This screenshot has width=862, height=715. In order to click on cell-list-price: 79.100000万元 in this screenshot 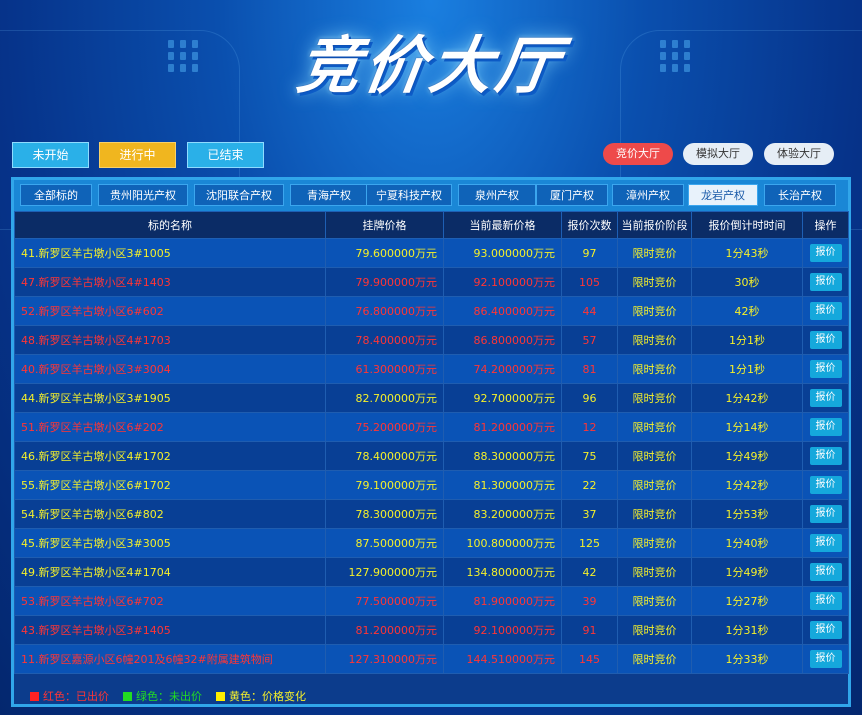, I will do `click(384, 485)`.